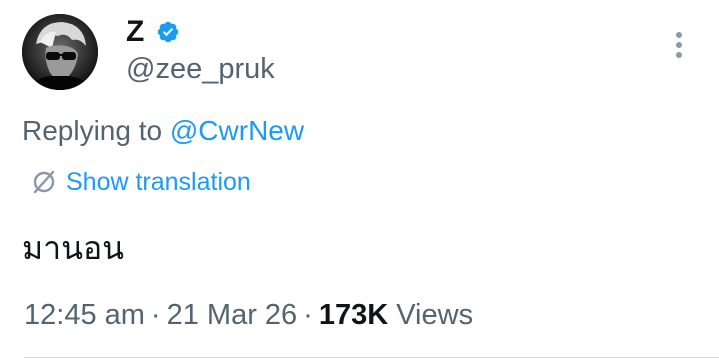  Describe the element at coordinates (371, 357) in the screenshot. I see `divider` at that location.